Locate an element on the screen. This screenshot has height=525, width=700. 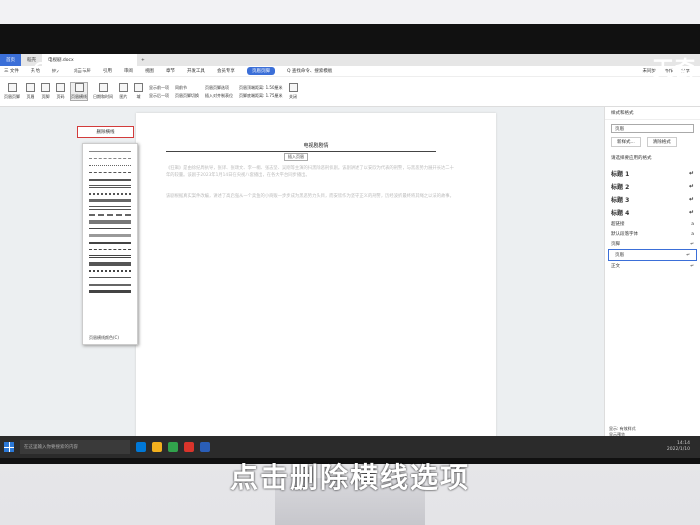
command-search: Q 查找命令、搜索模板 is located at coordinates (309, 71).